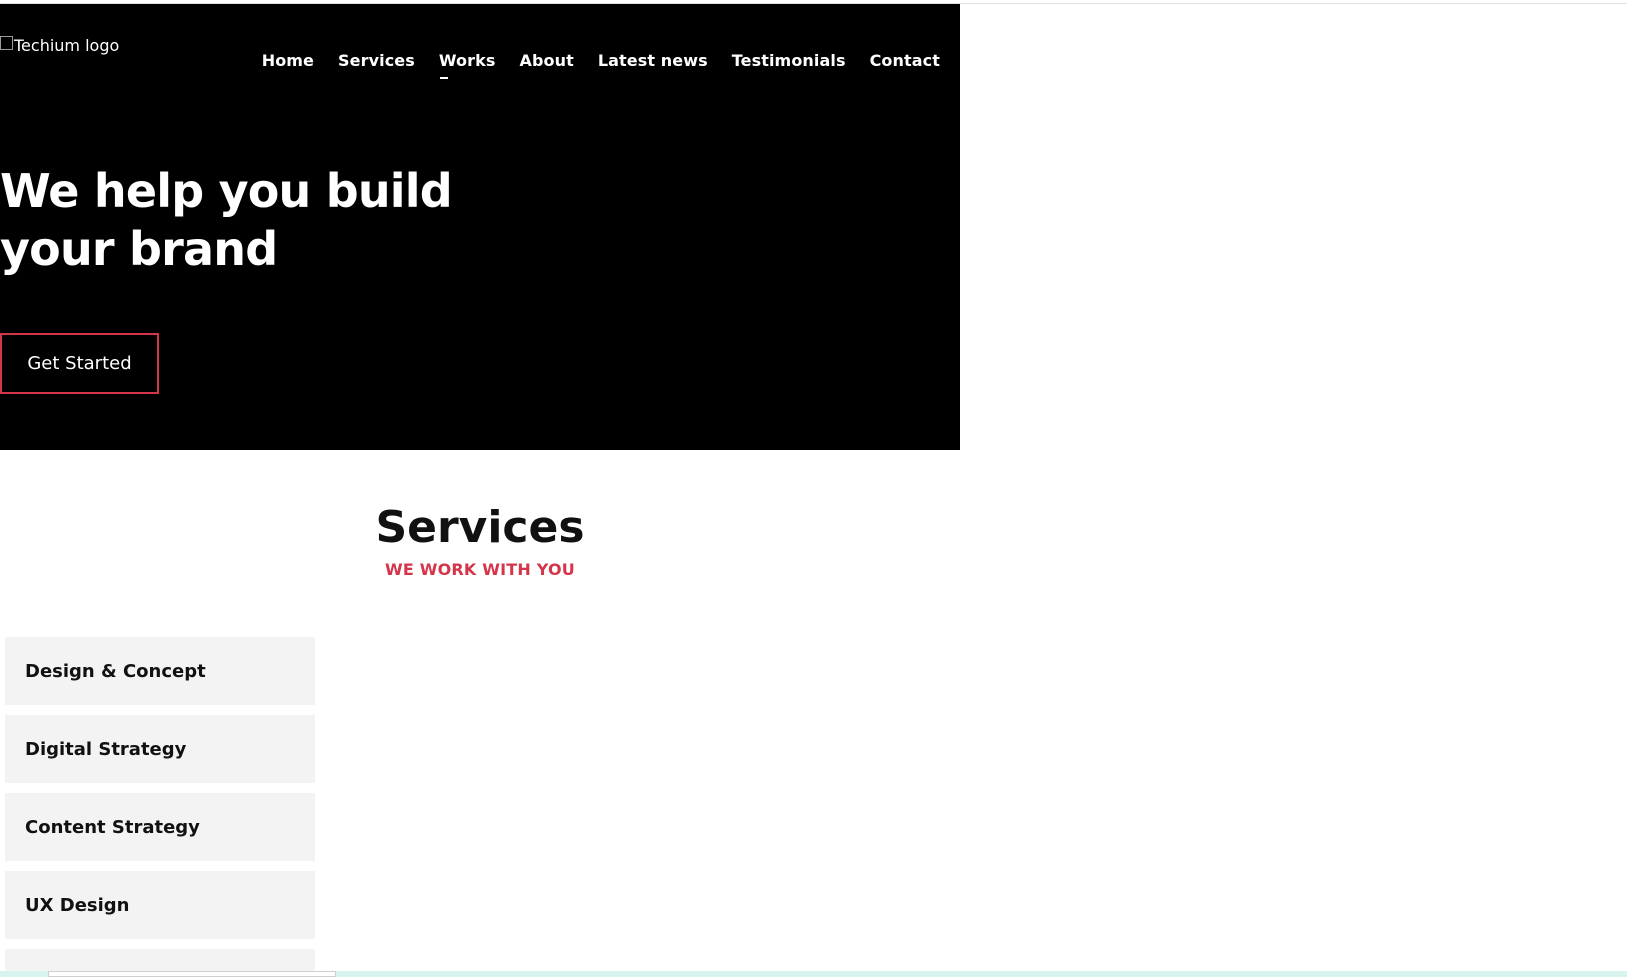 The width and height of the screenshot is (1627, 977). What do you see at coordinates (376, 60) in the screenshot?
I see `nav-item-services: Services` at bounding box center [376, 60].